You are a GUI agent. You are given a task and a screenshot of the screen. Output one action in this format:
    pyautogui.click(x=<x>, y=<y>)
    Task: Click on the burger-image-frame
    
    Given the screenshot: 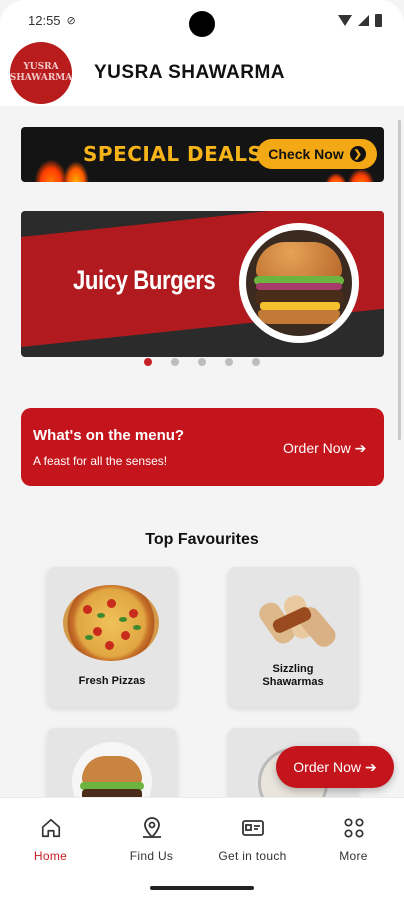 What is the action you would take?
    pyautogui.click(x=299, y=283)
    